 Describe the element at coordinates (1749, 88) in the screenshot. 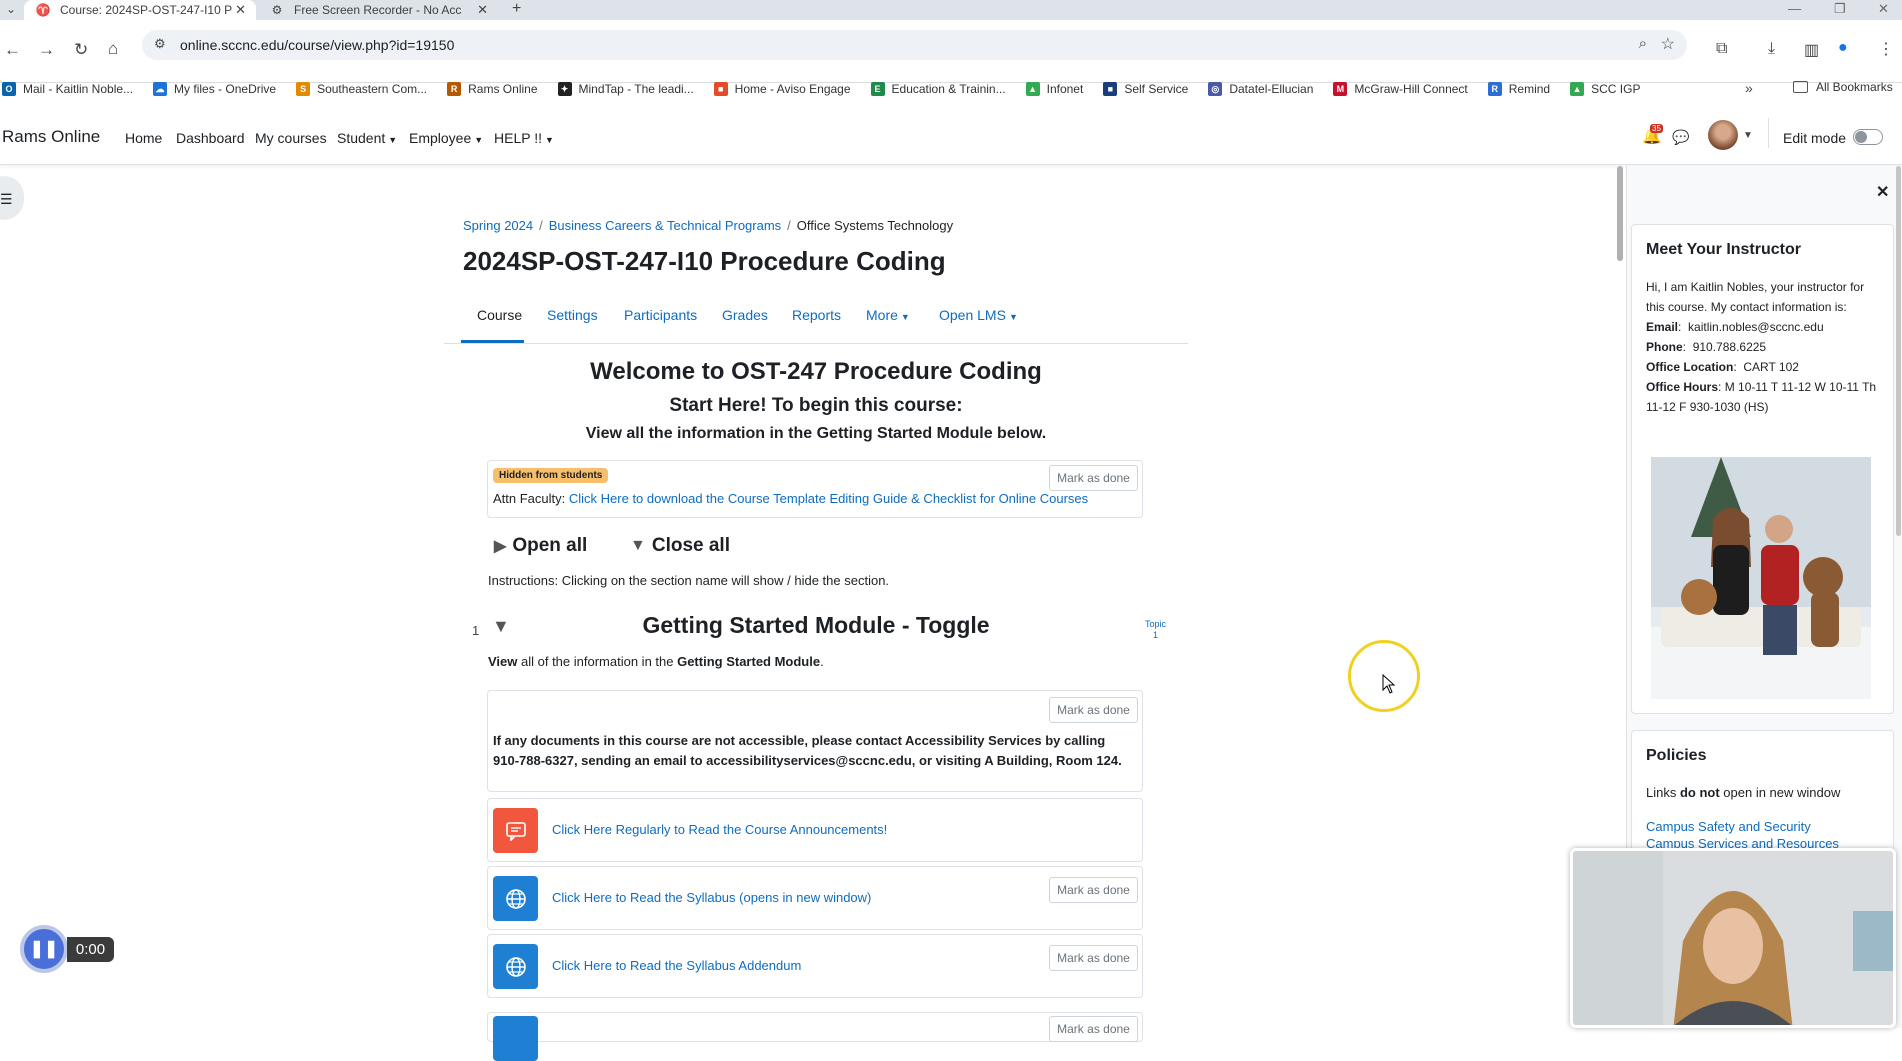

I see `more-bookmarks-icon: »` at that location.